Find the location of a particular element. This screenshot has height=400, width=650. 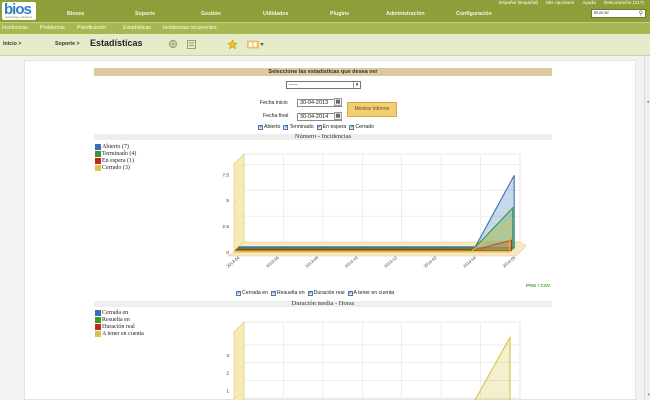

y-tick-label: 5 is located at coordinates (227, 201).